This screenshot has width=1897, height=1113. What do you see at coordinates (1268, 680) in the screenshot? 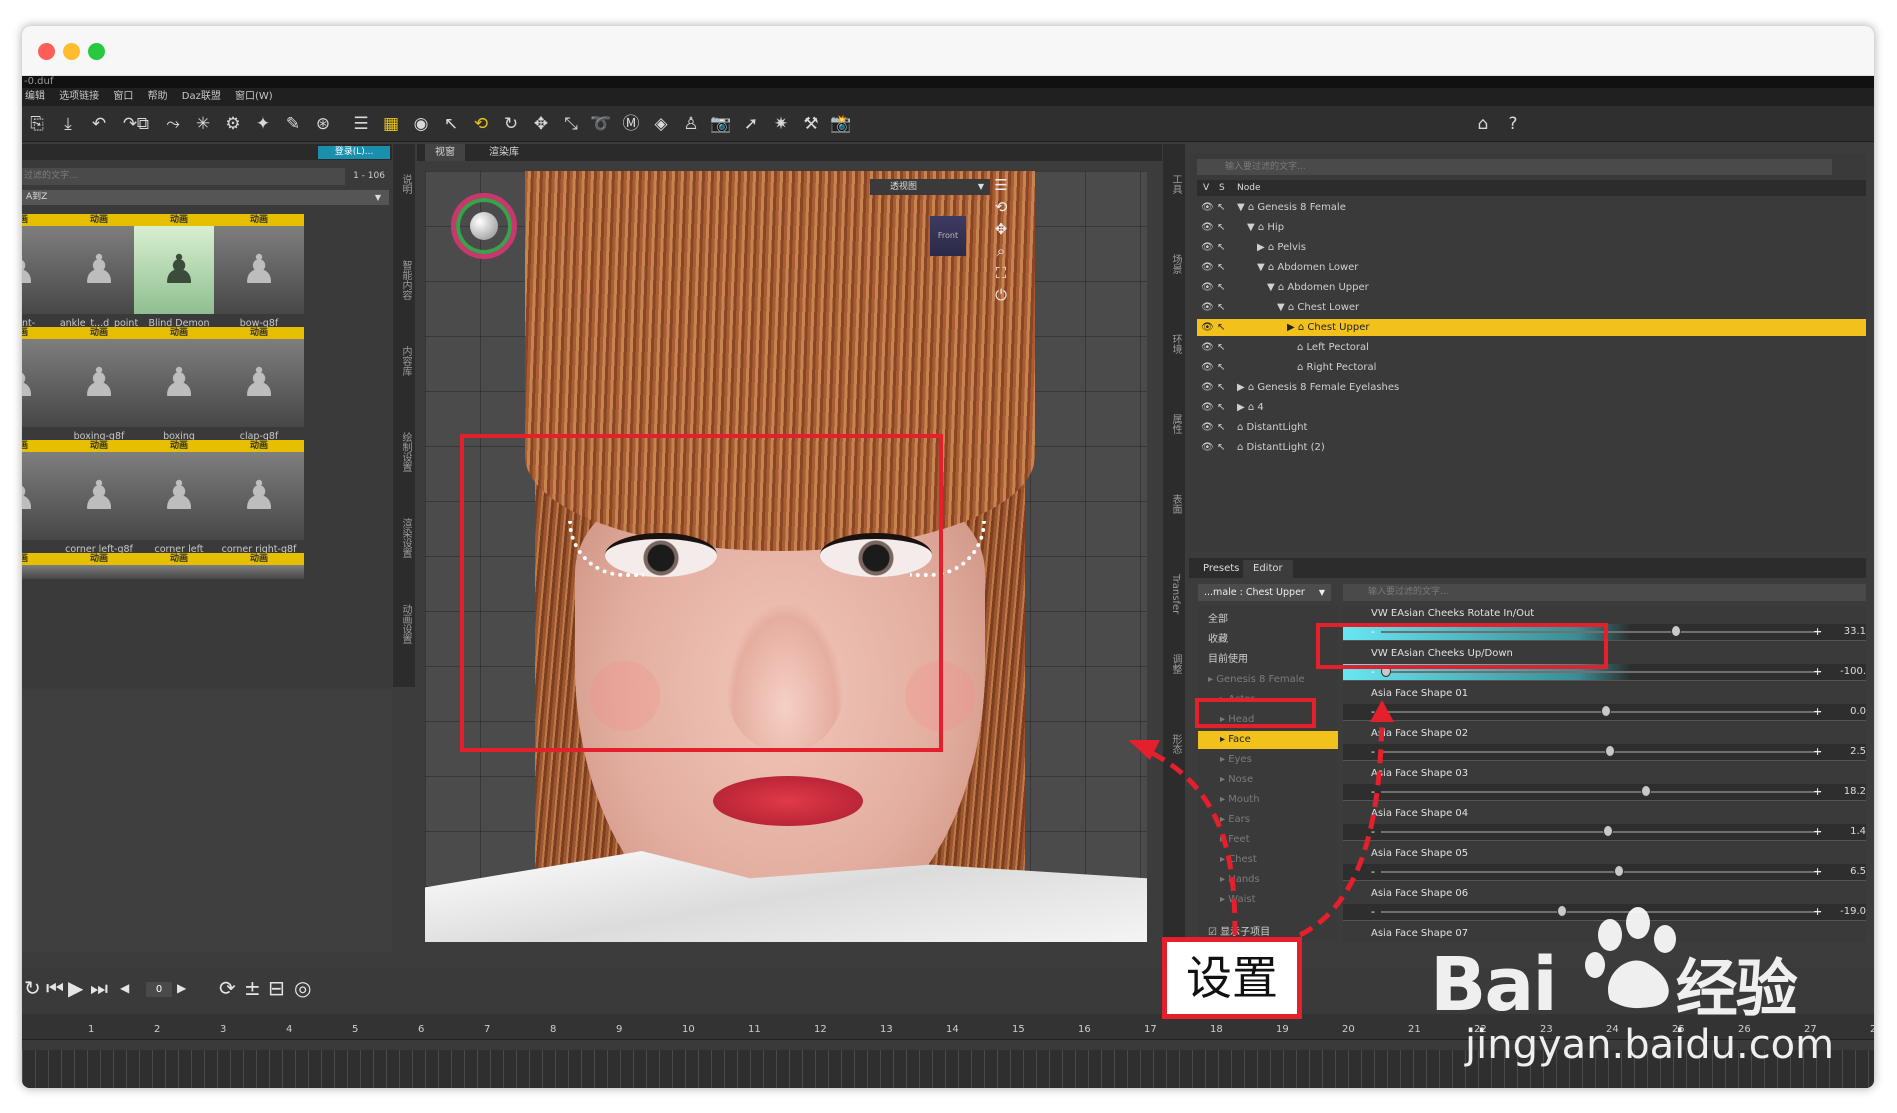
I see `property-group-item: ▸ Genesis 8 Female` at bounding box center [1268, 680].